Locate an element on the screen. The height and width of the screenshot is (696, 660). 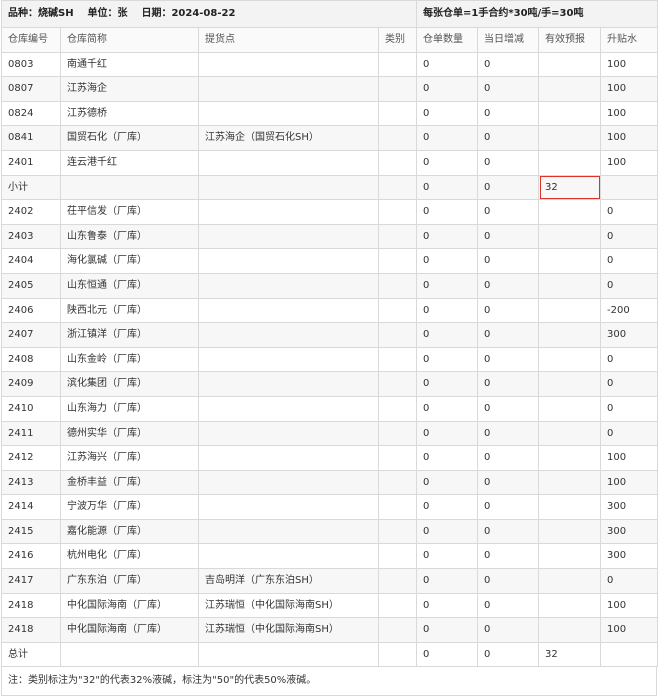
cell-name: 滨化集团（厂库） is located at coordinates (129, 384).